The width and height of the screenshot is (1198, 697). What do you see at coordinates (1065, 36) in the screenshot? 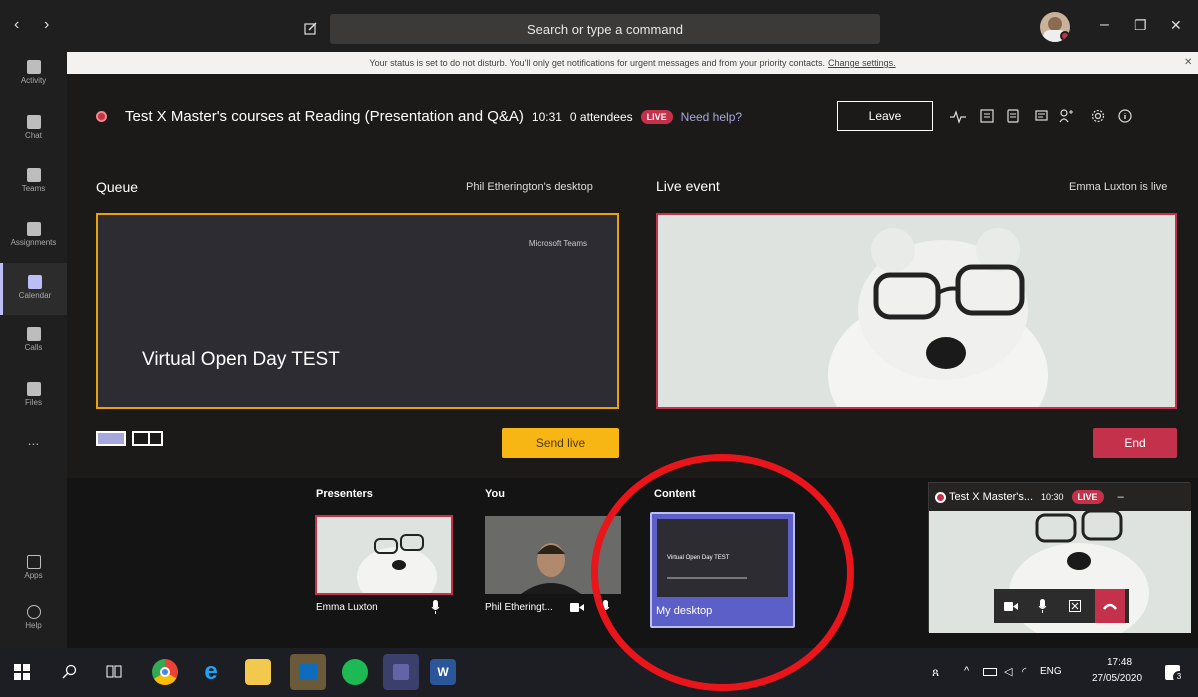
I see `dnd-status-icon` at bounding box center [1065, 36].